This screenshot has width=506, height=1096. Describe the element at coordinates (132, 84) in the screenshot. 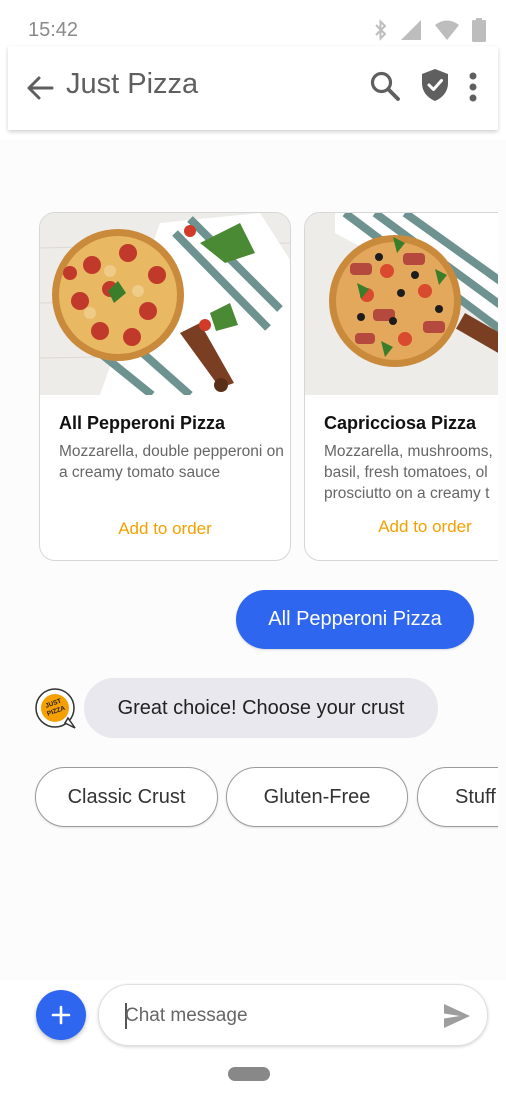

I see `page-title: Just Pizza` at that location.